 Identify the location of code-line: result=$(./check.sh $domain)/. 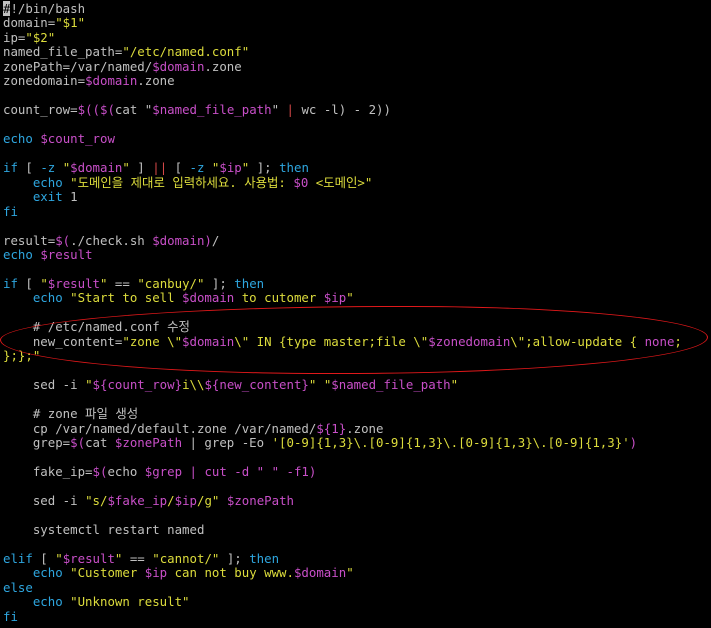
(342, 240).